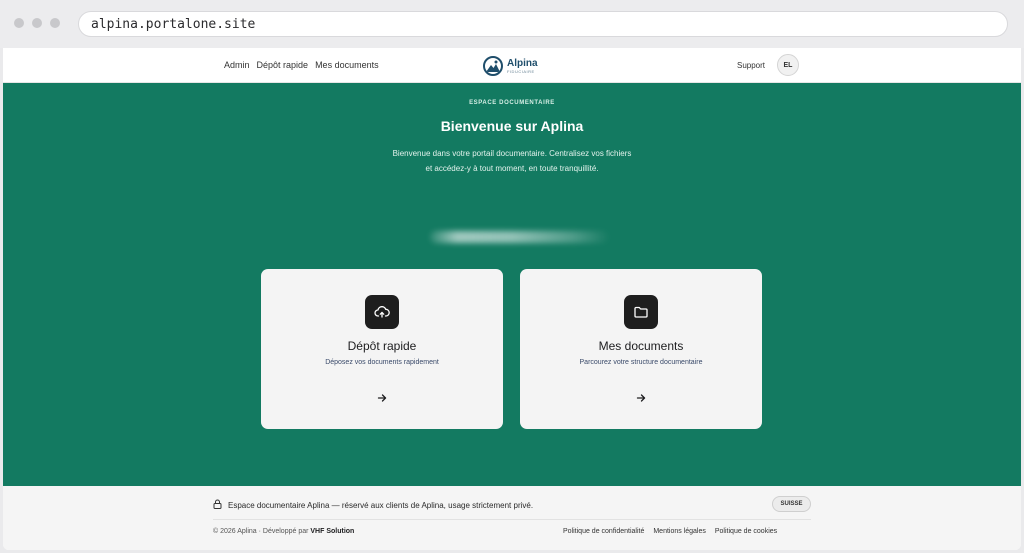 This screenshot has height=553, width=1024. What do you see at coordinates (262, 531) in the screenshot?
I see `copyright-prefix: © 2026 Aplina · Développé par` at bounding box center [262, 531].